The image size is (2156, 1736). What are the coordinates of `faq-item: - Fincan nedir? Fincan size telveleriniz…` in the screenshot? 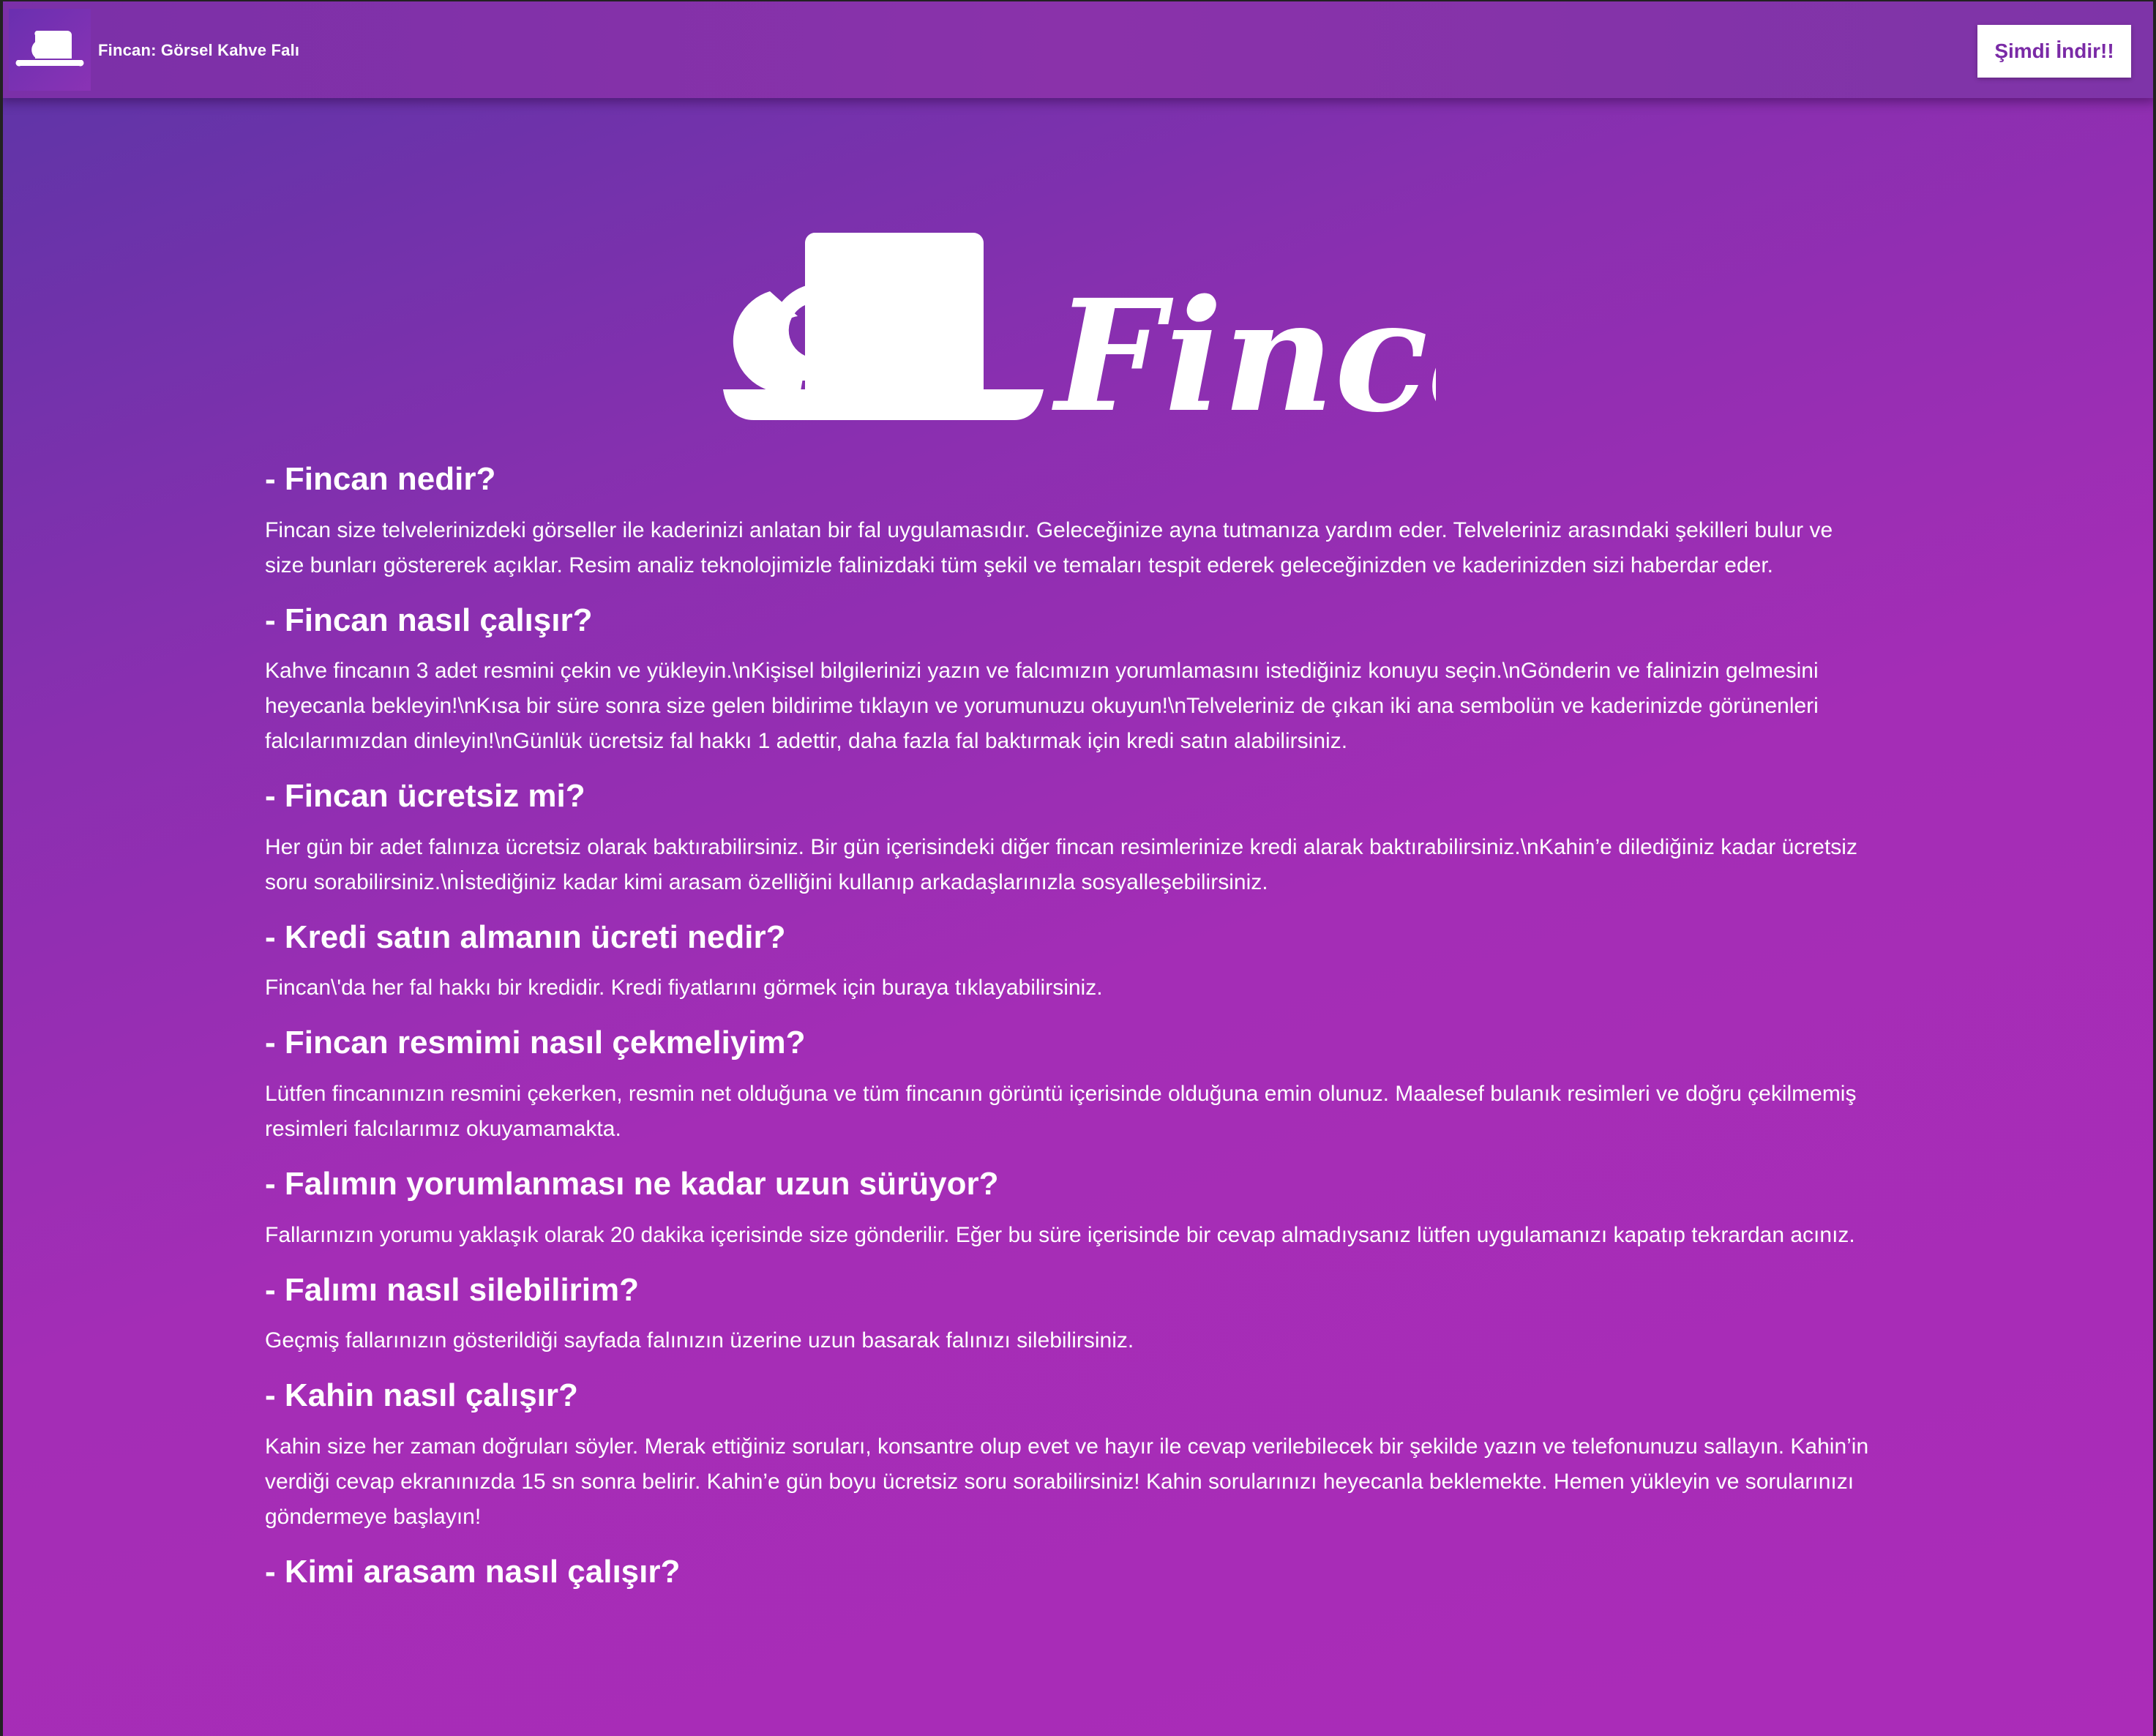 It's located at (1070, 522).